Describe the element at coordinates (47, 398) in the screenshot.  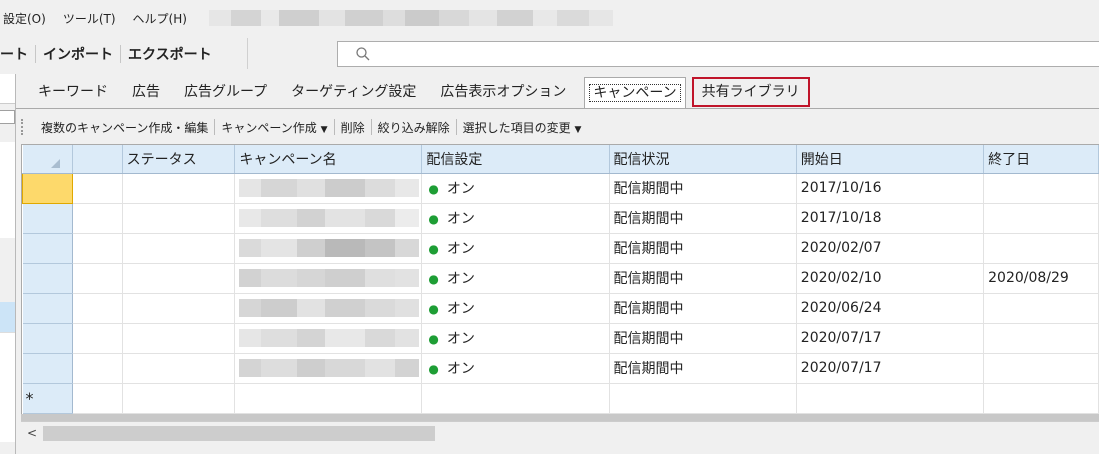
I see `new-row-header: *` at that location.